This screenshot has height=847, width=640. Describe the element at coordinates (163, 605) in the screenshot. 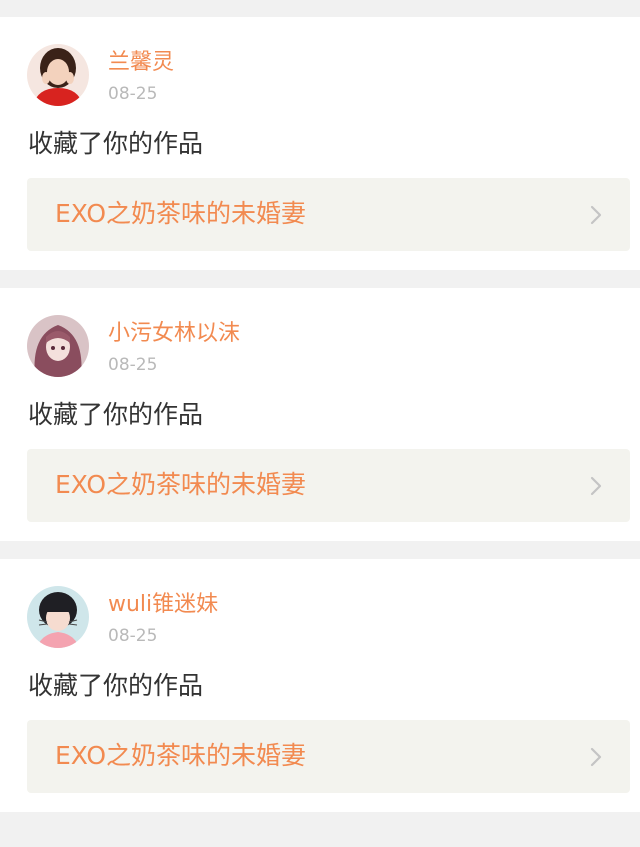

I see `username: wuli锥迷妹` at that location.